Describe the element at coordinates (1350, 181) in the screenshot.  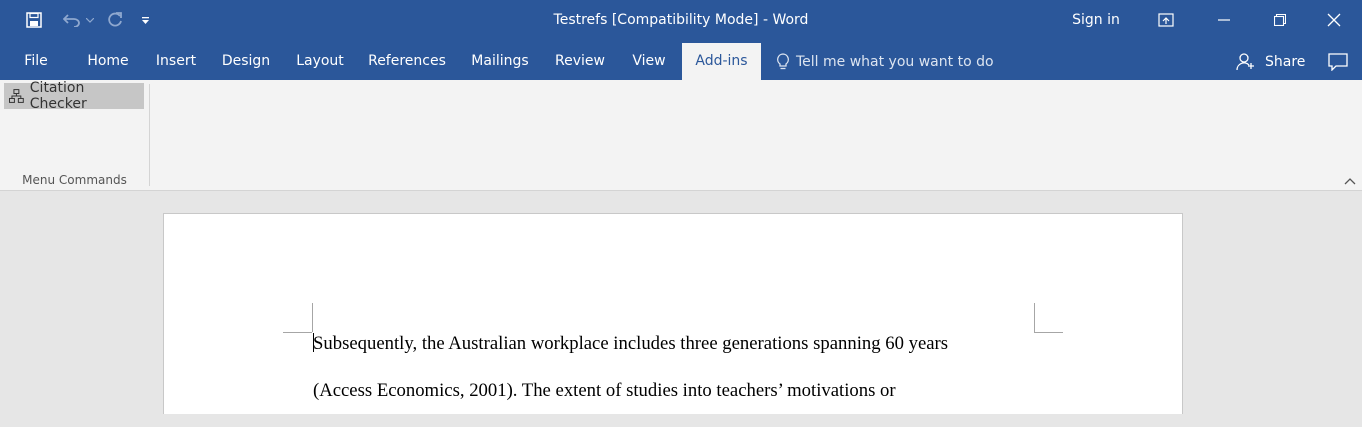
I see `collapse-ribbon-icon` at that location.